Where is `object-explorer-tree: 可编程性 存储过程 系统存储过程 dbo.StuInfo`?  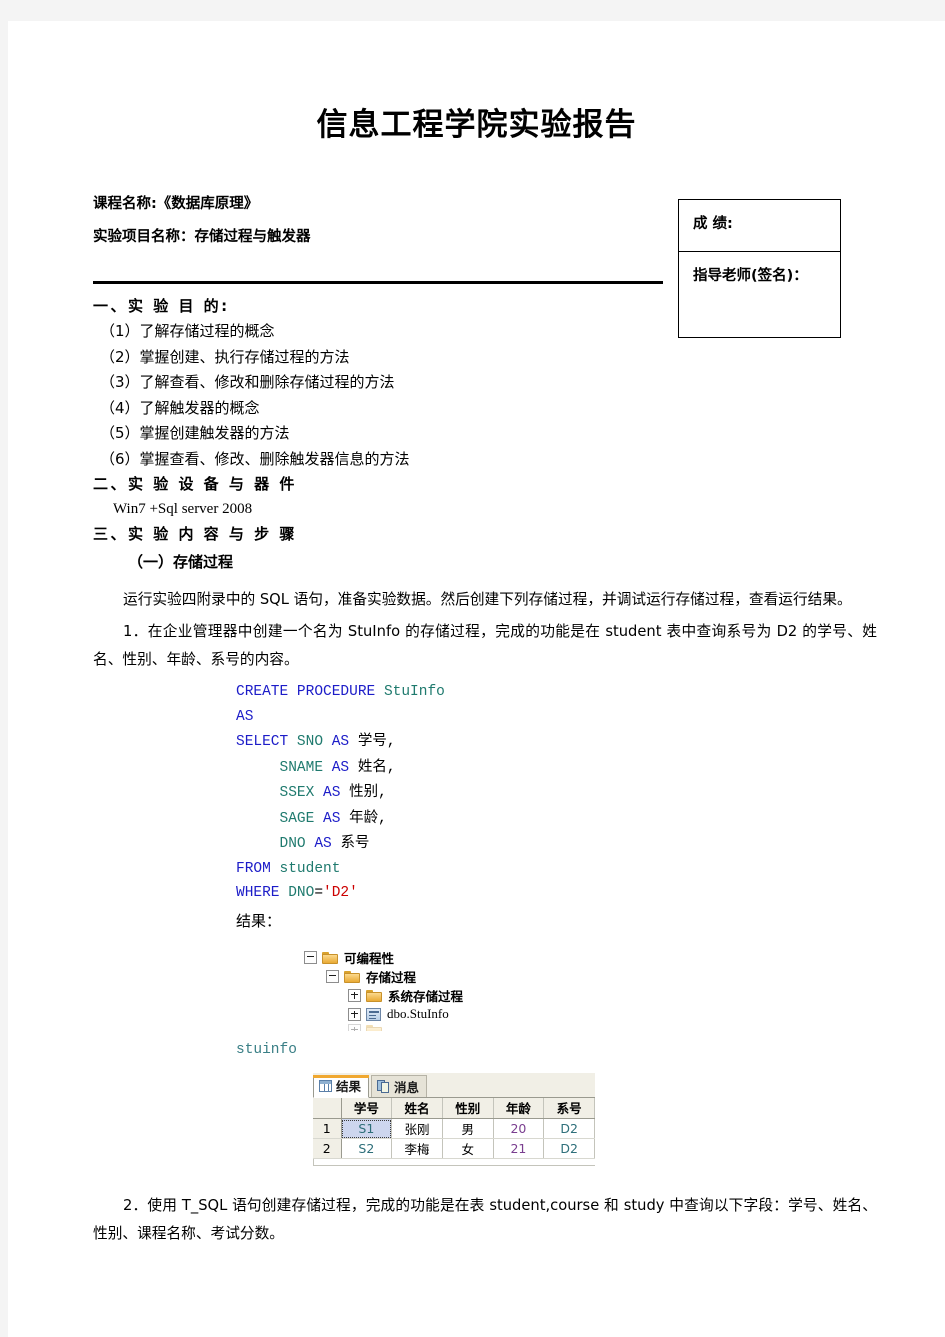
object-explorer-tree: 可编程性 存储过程 系统存储过程 dbo.StuInfo is located at coordinates (434, 989).